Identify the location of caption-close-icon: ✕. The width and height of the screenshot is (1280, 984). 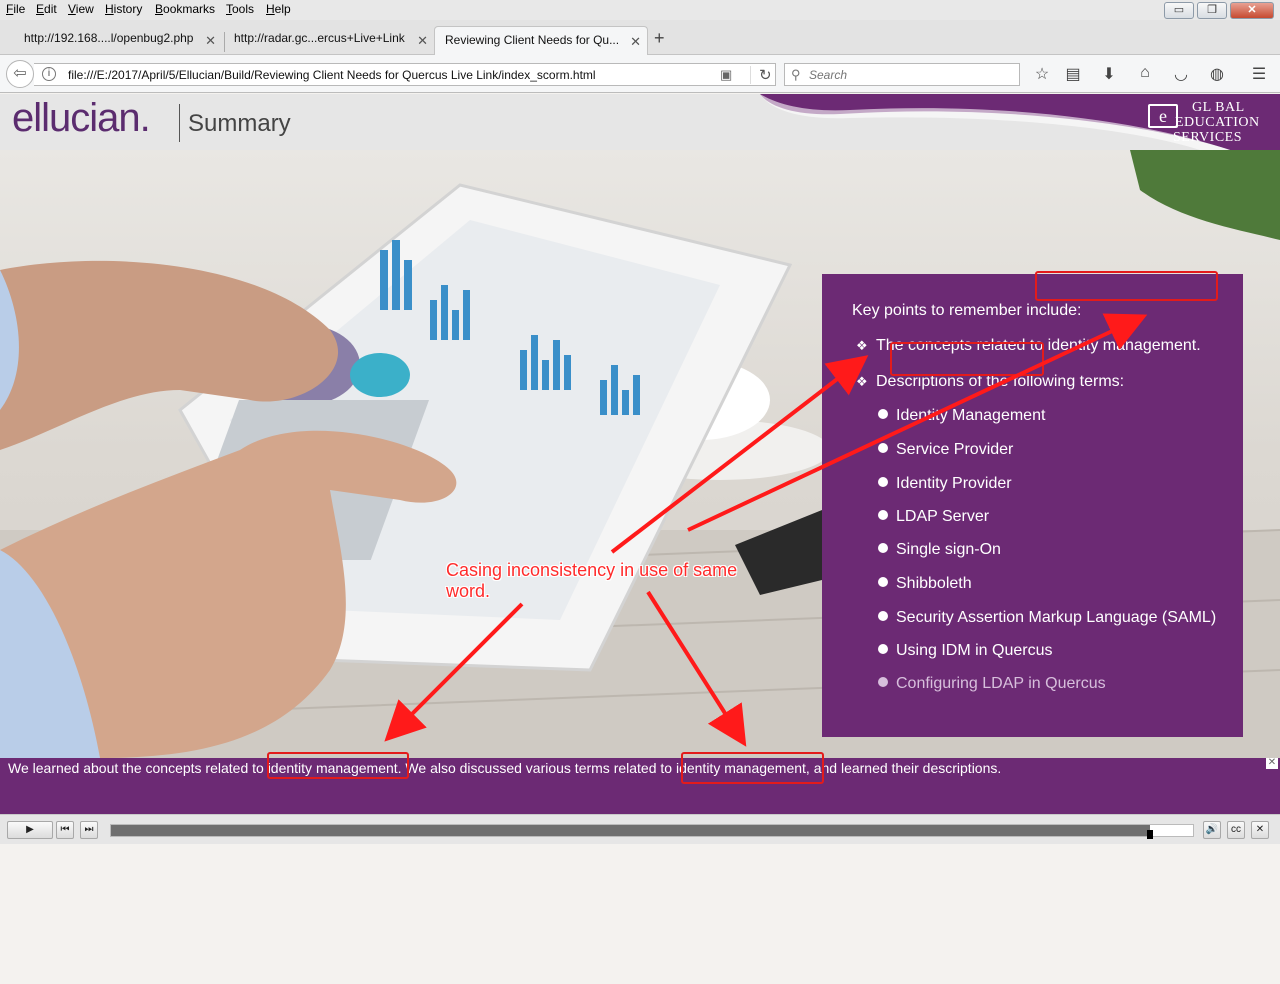
(1272, 763).